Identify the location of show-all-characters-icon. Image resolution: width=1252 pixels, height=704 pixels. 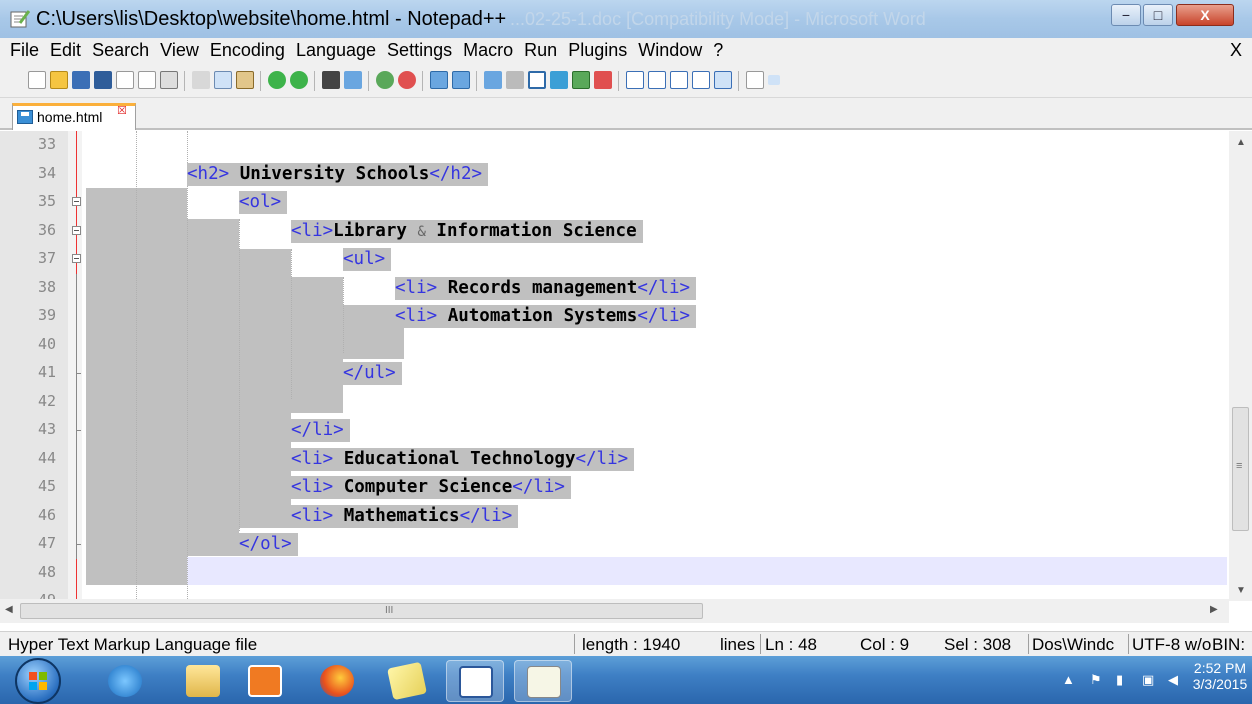
(515, 80).